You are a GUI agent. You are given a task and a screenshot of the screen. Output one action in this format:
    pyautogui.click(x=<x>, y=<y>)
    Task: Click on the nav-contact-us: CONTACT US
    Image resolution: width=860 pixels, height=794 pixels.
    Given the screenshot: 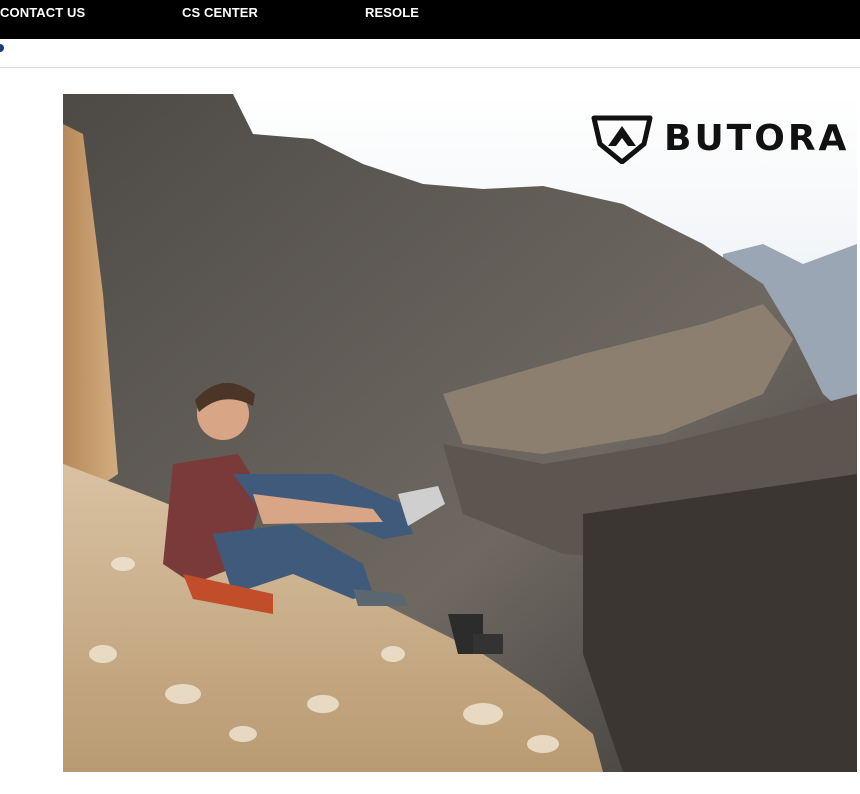 What is the action you would take?
    pyautogui.click(x=42, y=12)
    